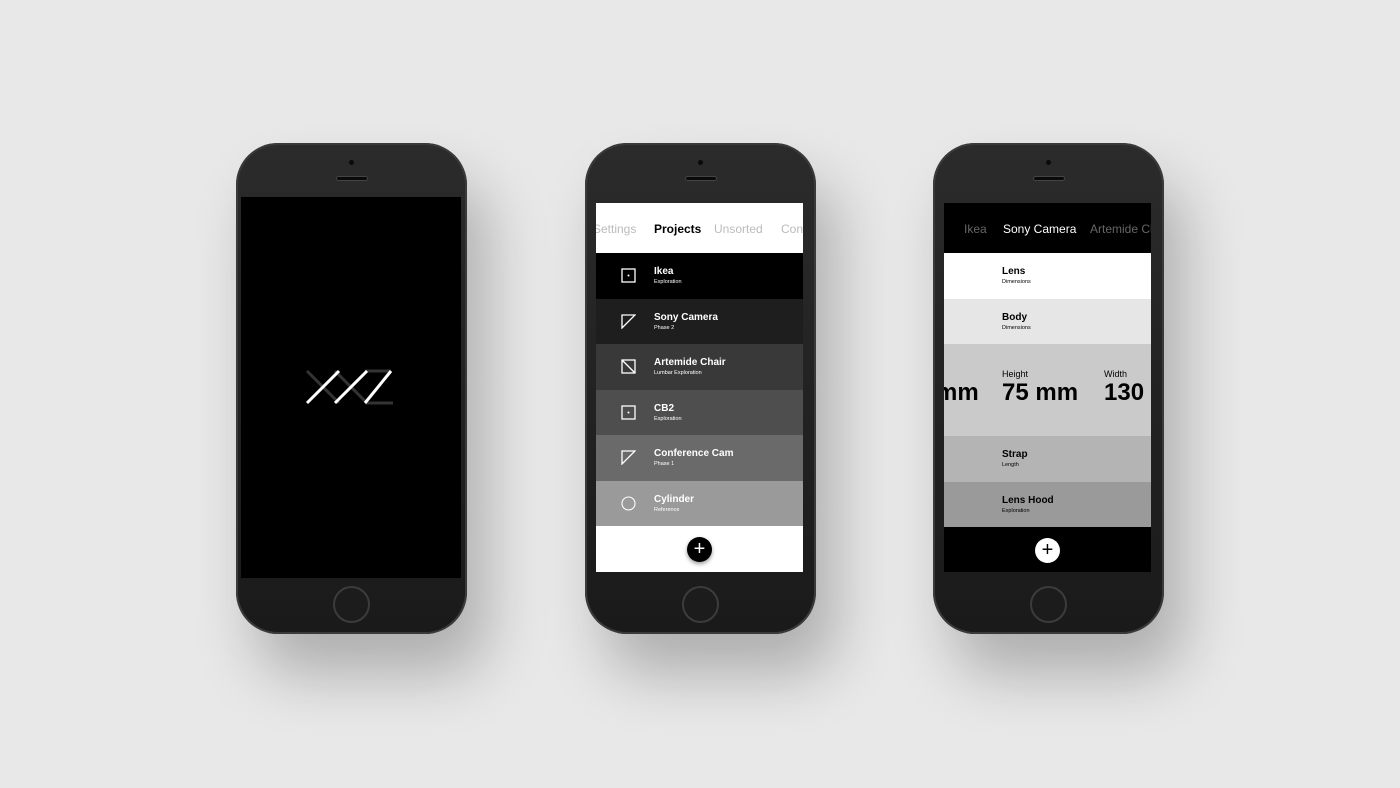 Image resolution: width=1400 pixels, height=788 pixels. I want to click on tab-settings: Settings, so click(616, 229).